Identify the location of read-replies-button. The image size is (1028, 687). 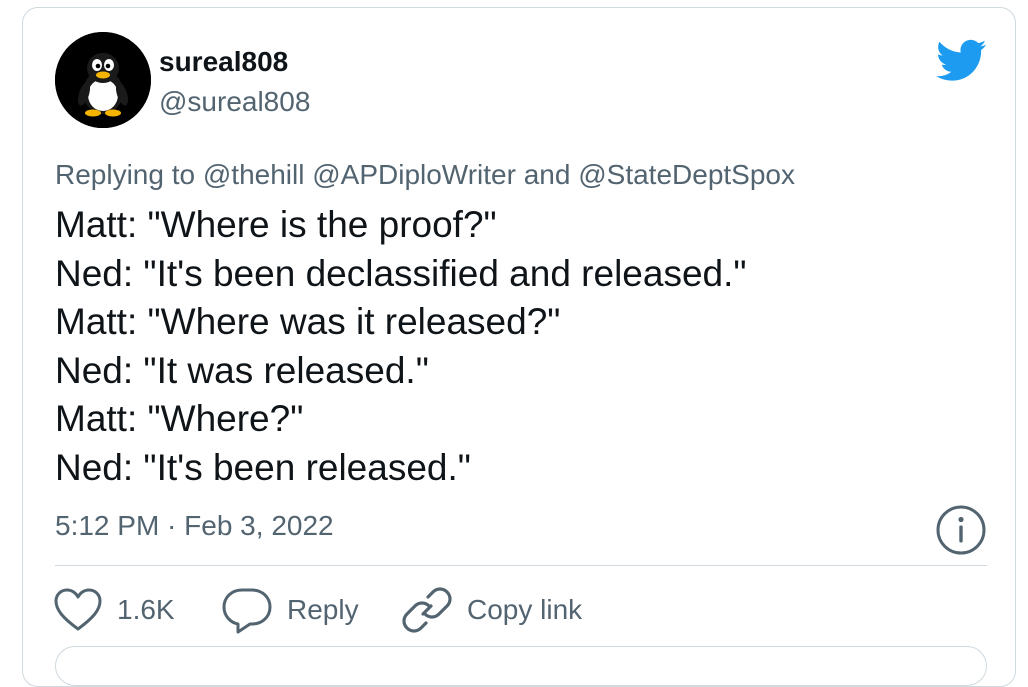
(521, 666).